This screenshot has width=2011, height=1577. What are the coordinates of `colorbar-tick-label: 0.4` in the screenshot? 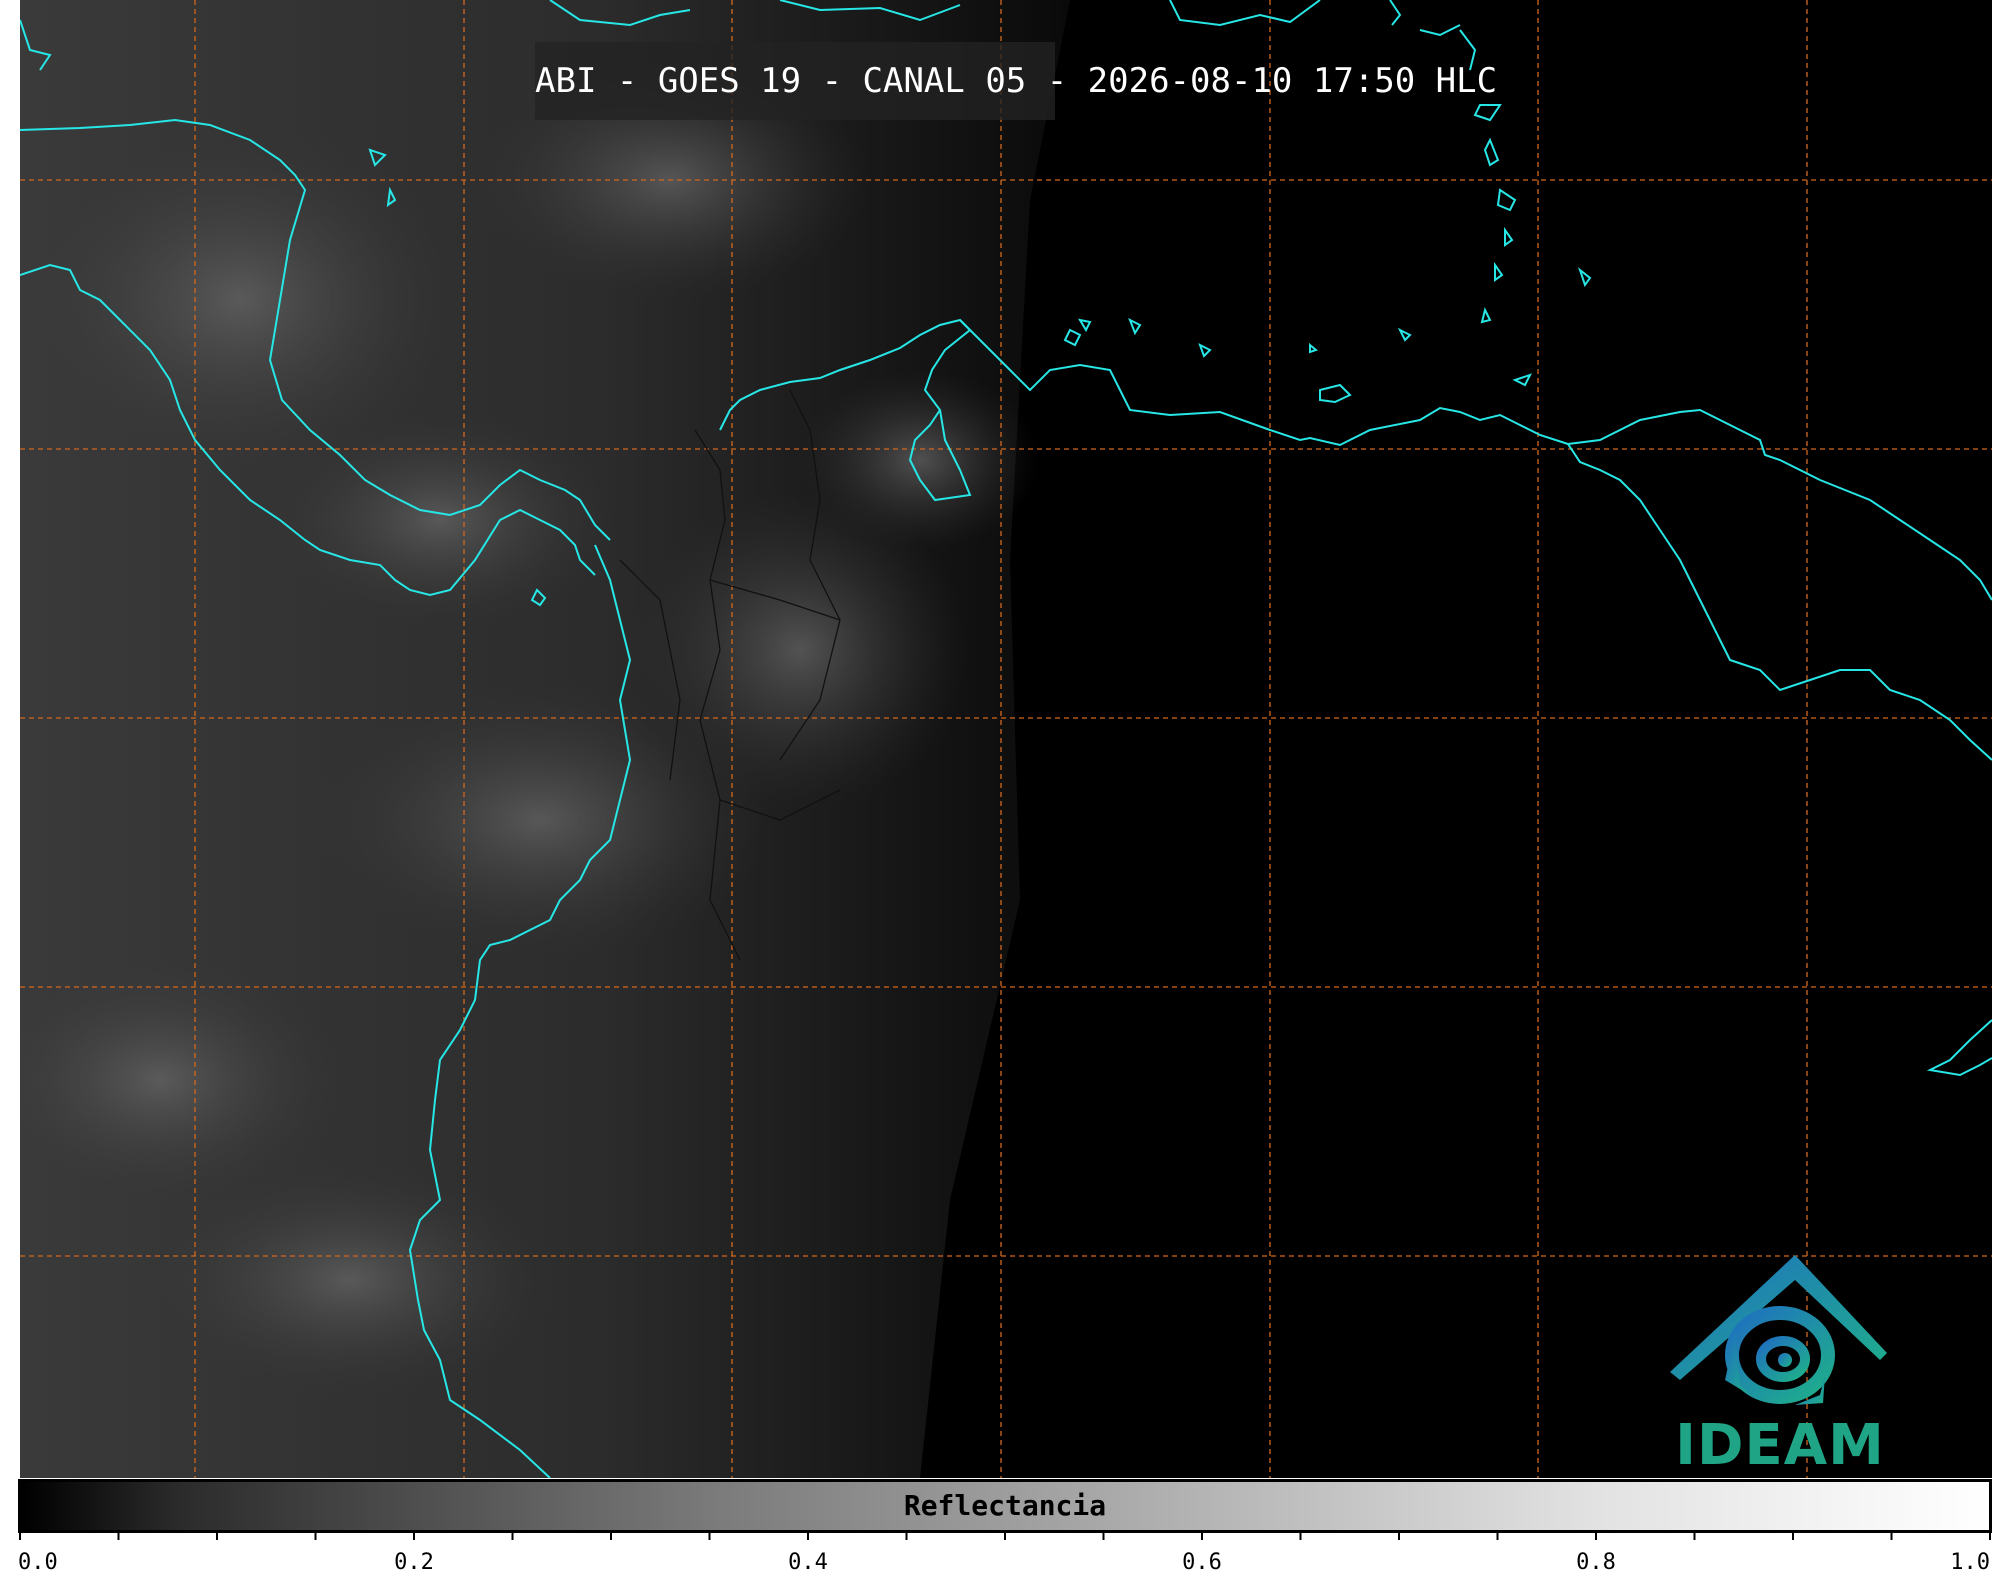 It's located at (808, 1562).